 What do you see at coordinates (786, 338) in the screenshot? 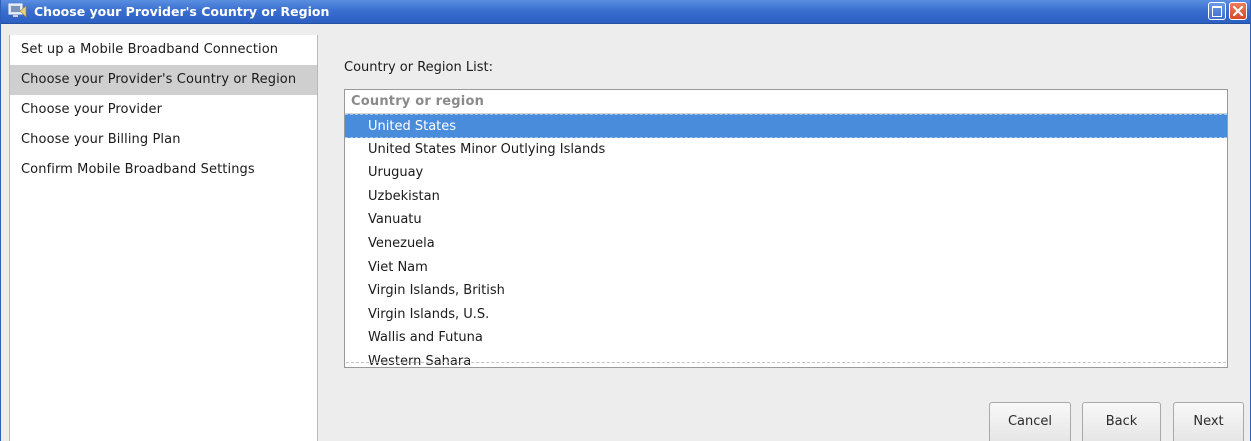
I see `list-item: Wallis and Futuna` at bounding box center [786, 338].